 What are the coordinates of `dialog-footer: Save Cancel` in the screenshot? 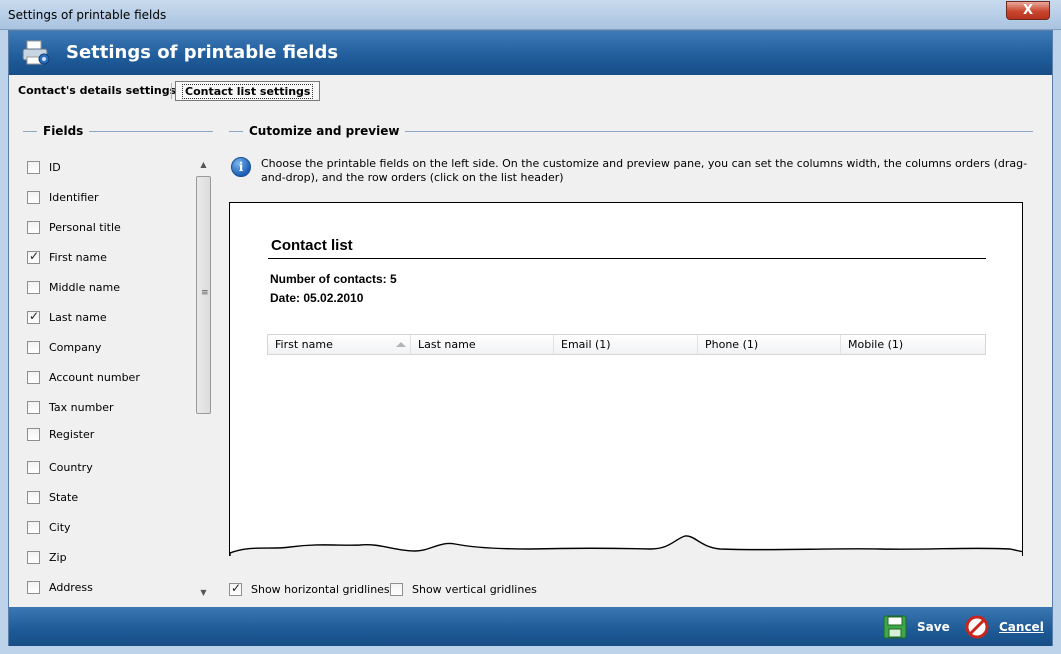 It's located at (530, 626).